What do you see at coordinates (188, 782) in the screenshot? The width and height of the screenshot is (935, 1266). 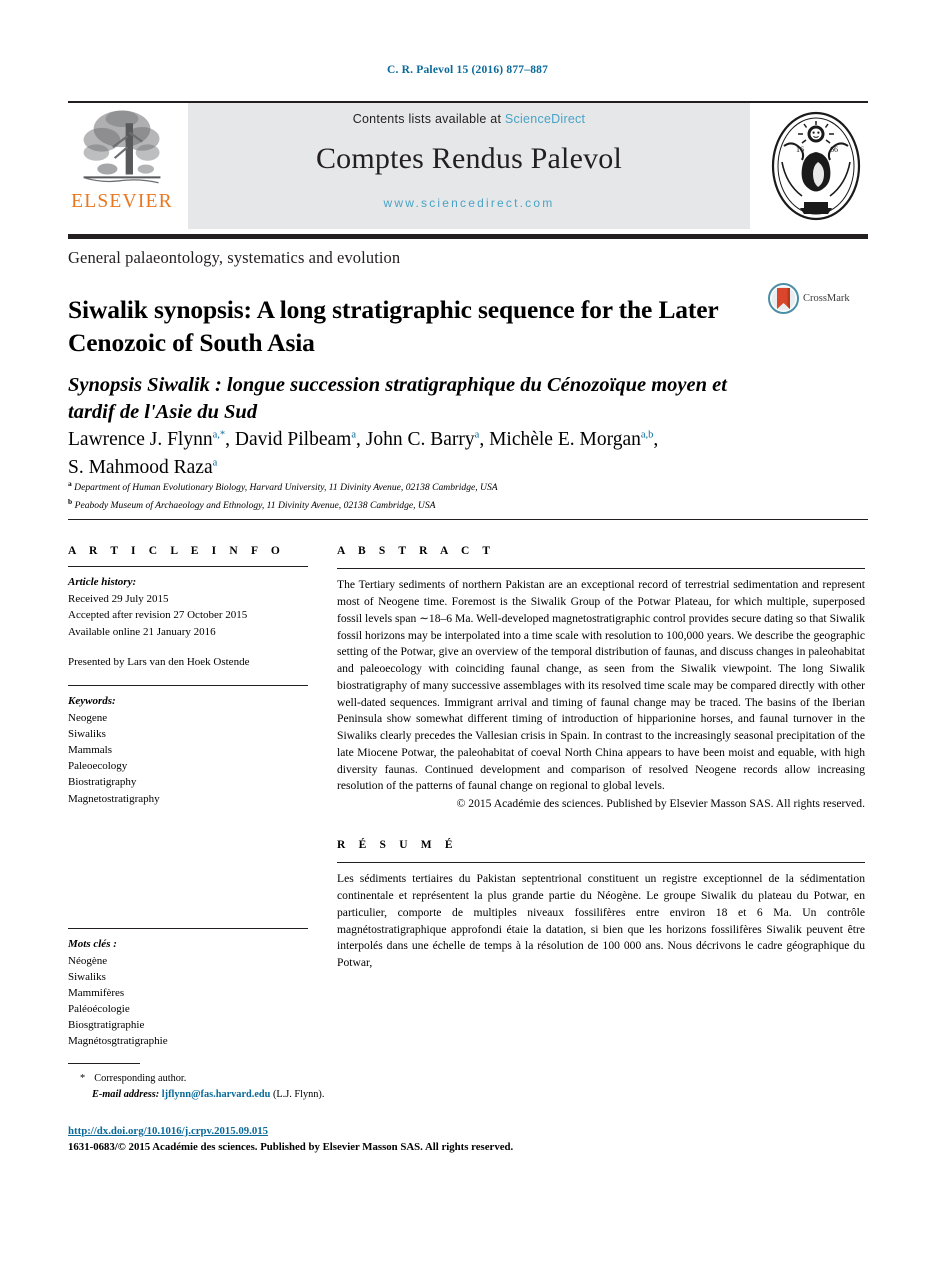 I see `keyword-item: Biostratigraphy` at bounding box center [188, 782].